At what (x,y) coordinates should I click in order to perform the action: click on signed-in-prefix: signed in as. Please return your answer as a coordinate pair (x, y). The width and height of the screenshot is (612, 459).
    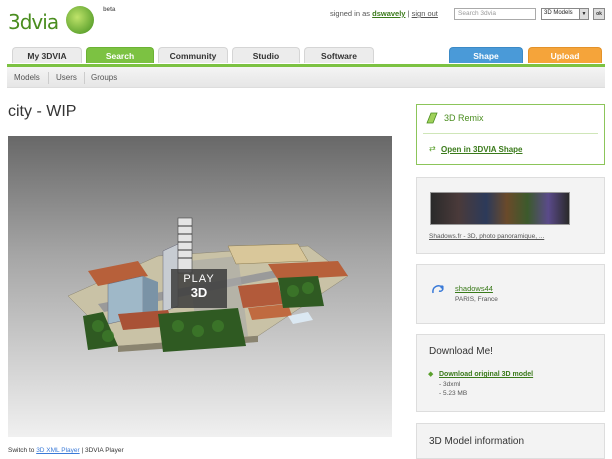
    Looking at the image, I should click on (350, 13).